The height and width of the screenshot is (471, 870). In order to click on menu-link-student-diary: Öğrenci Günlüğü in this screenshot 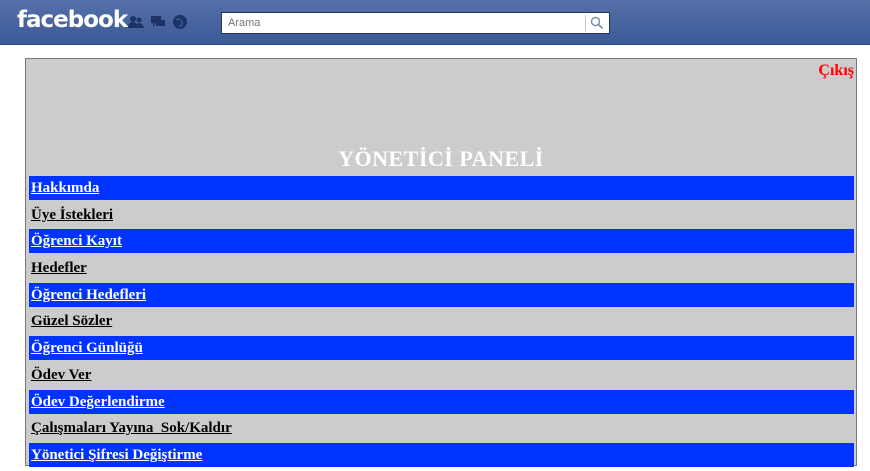, I will do `click(87, 348)`.